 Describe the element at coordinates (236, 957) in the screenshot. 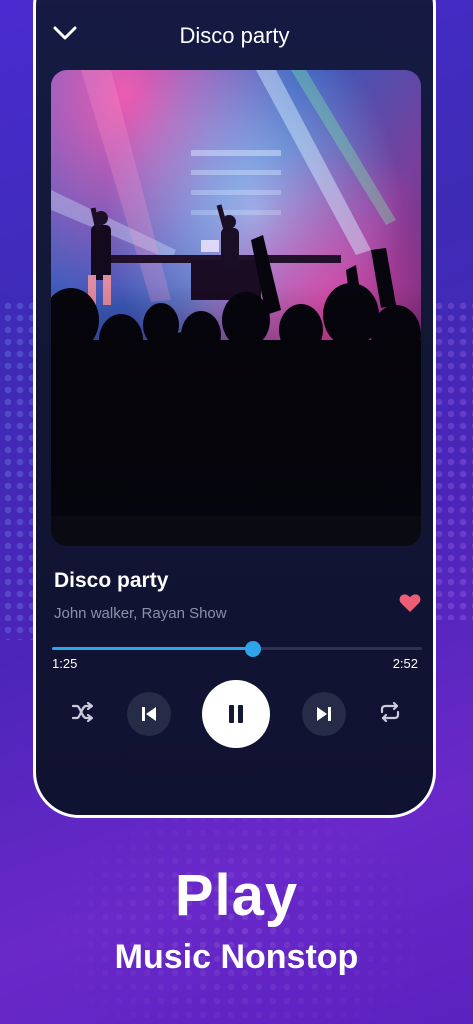

I see `promo-subheadline: Music Nonstop` at that location.